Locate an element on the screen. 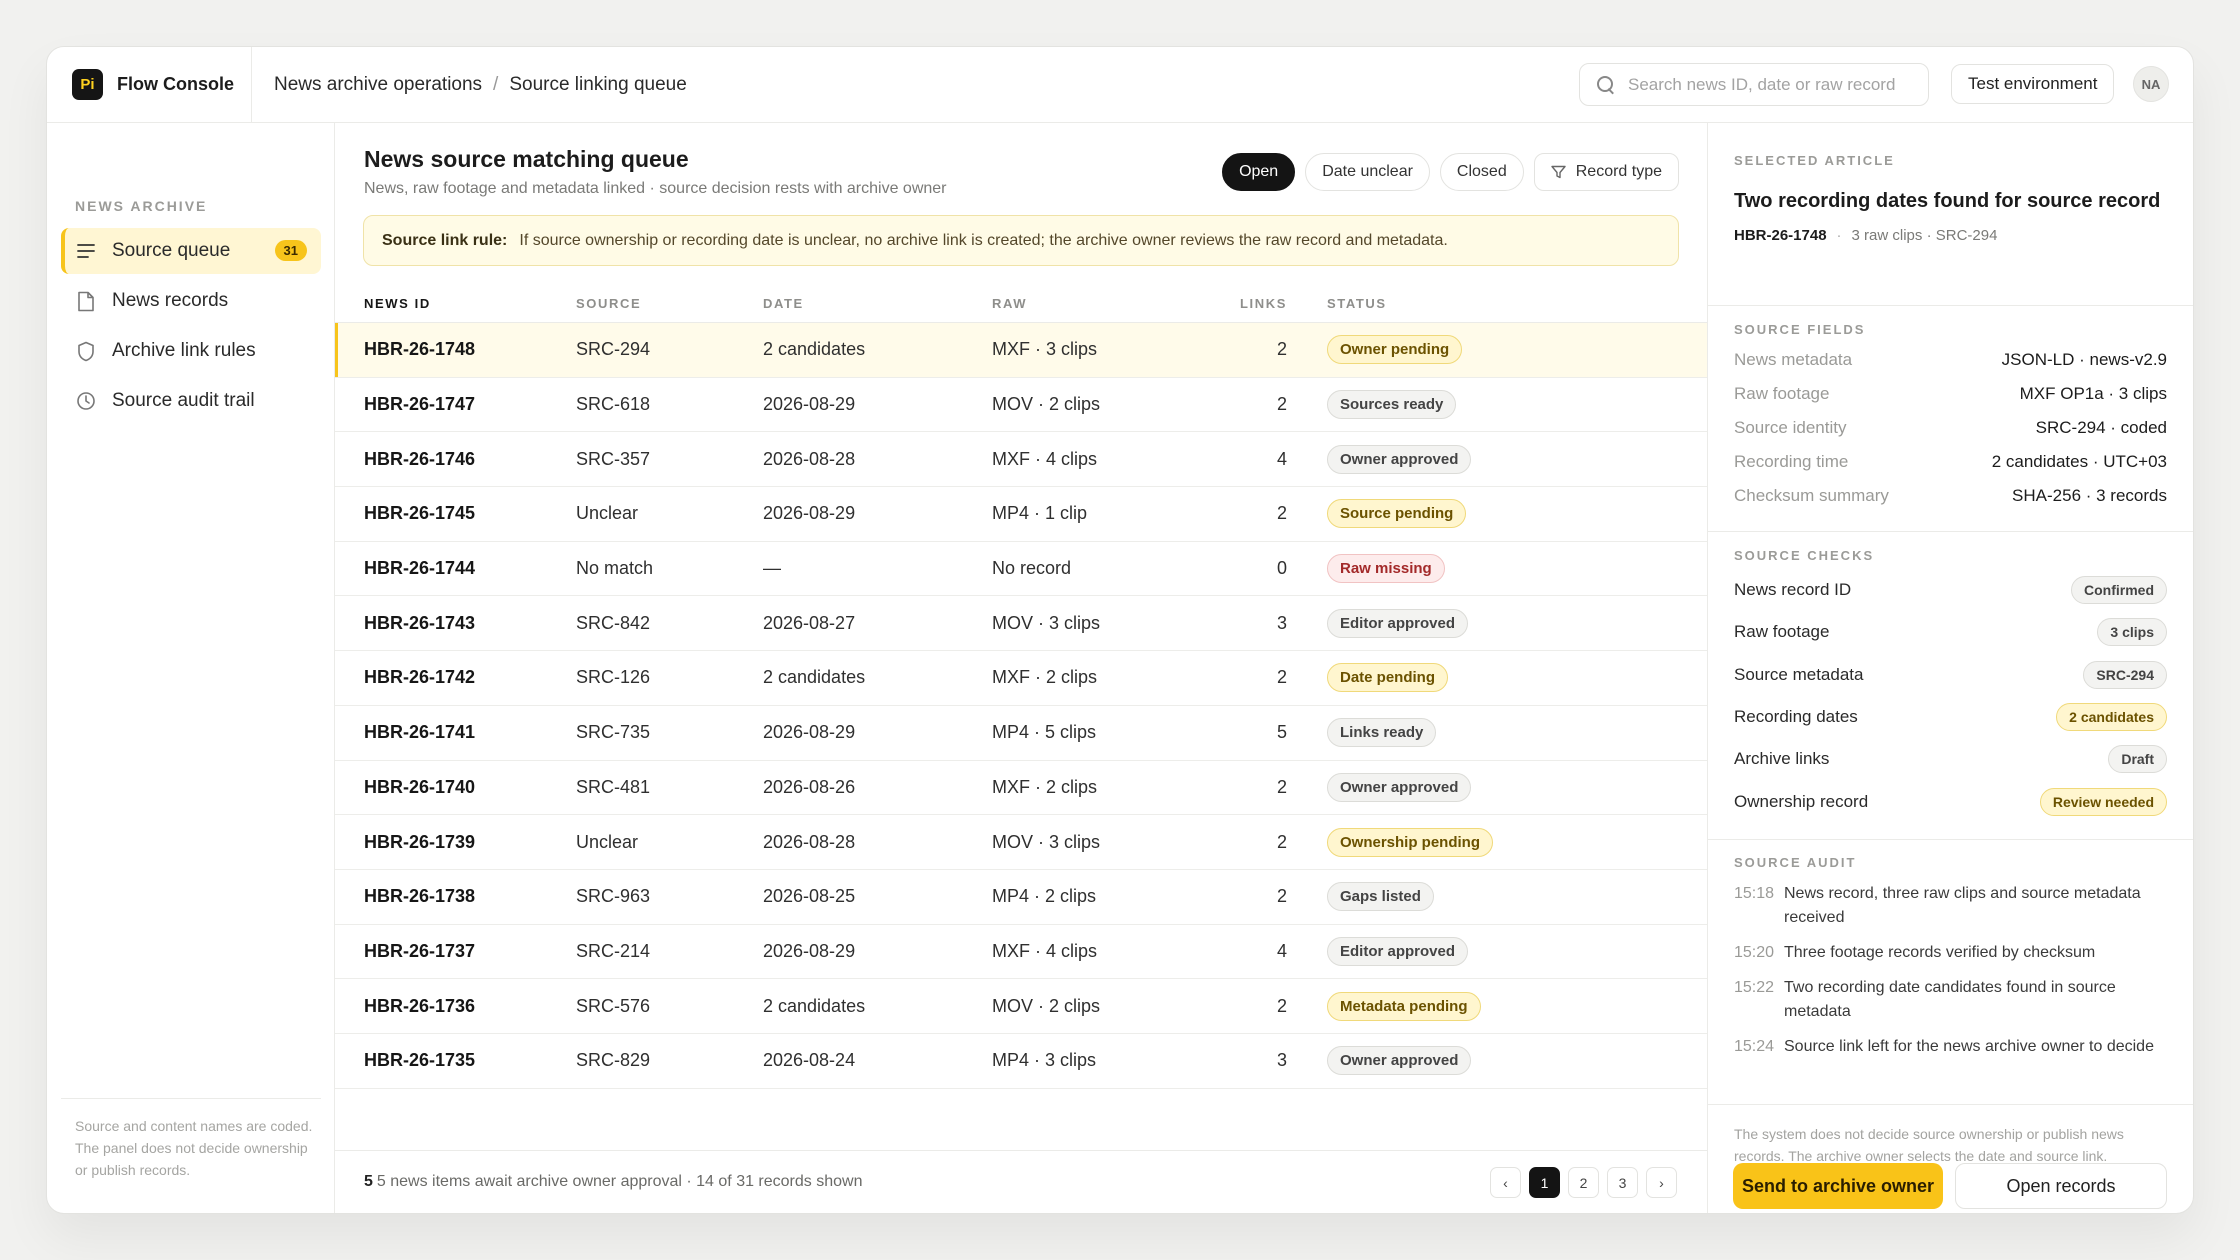 The image size is (2240, 1260). cell-date: 2026-08-28 is located at coordinates (809, 458).